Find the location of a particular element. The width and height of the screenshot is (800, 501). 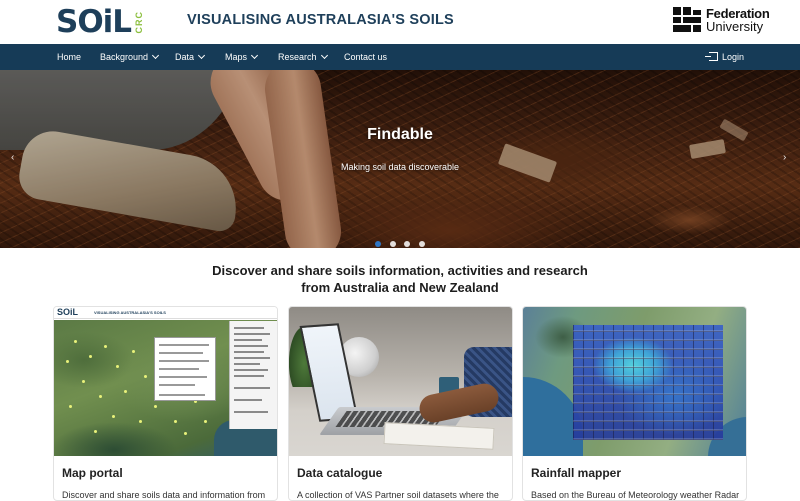

federation-logo-line2: University is located at coordinates (735, 26).